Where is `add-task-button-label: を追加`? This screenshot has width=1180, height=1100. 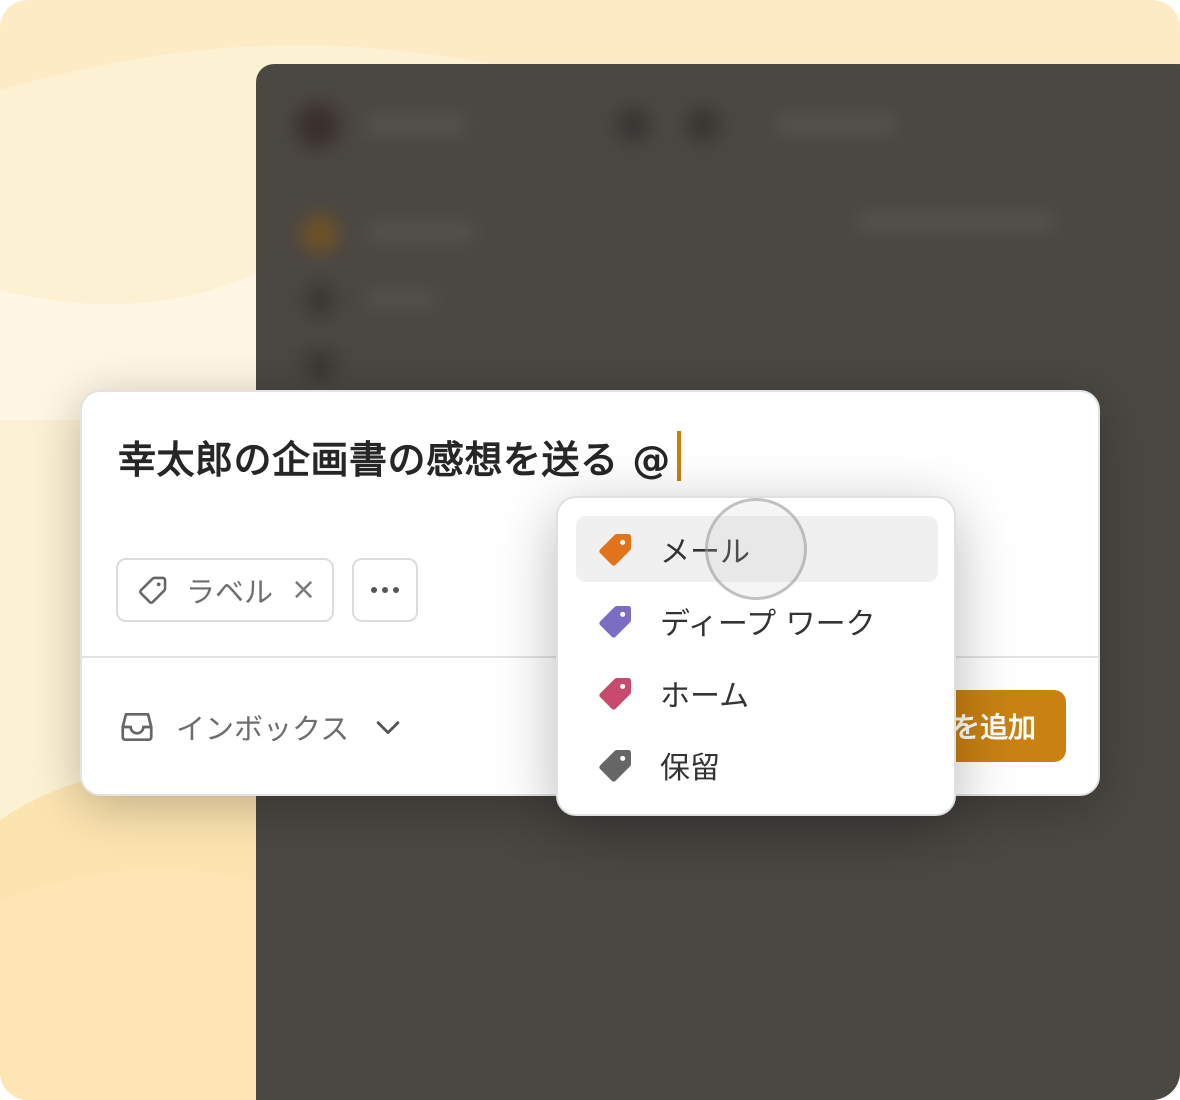
add-task-button-label: を追加 is located at coordinates (993, 727).